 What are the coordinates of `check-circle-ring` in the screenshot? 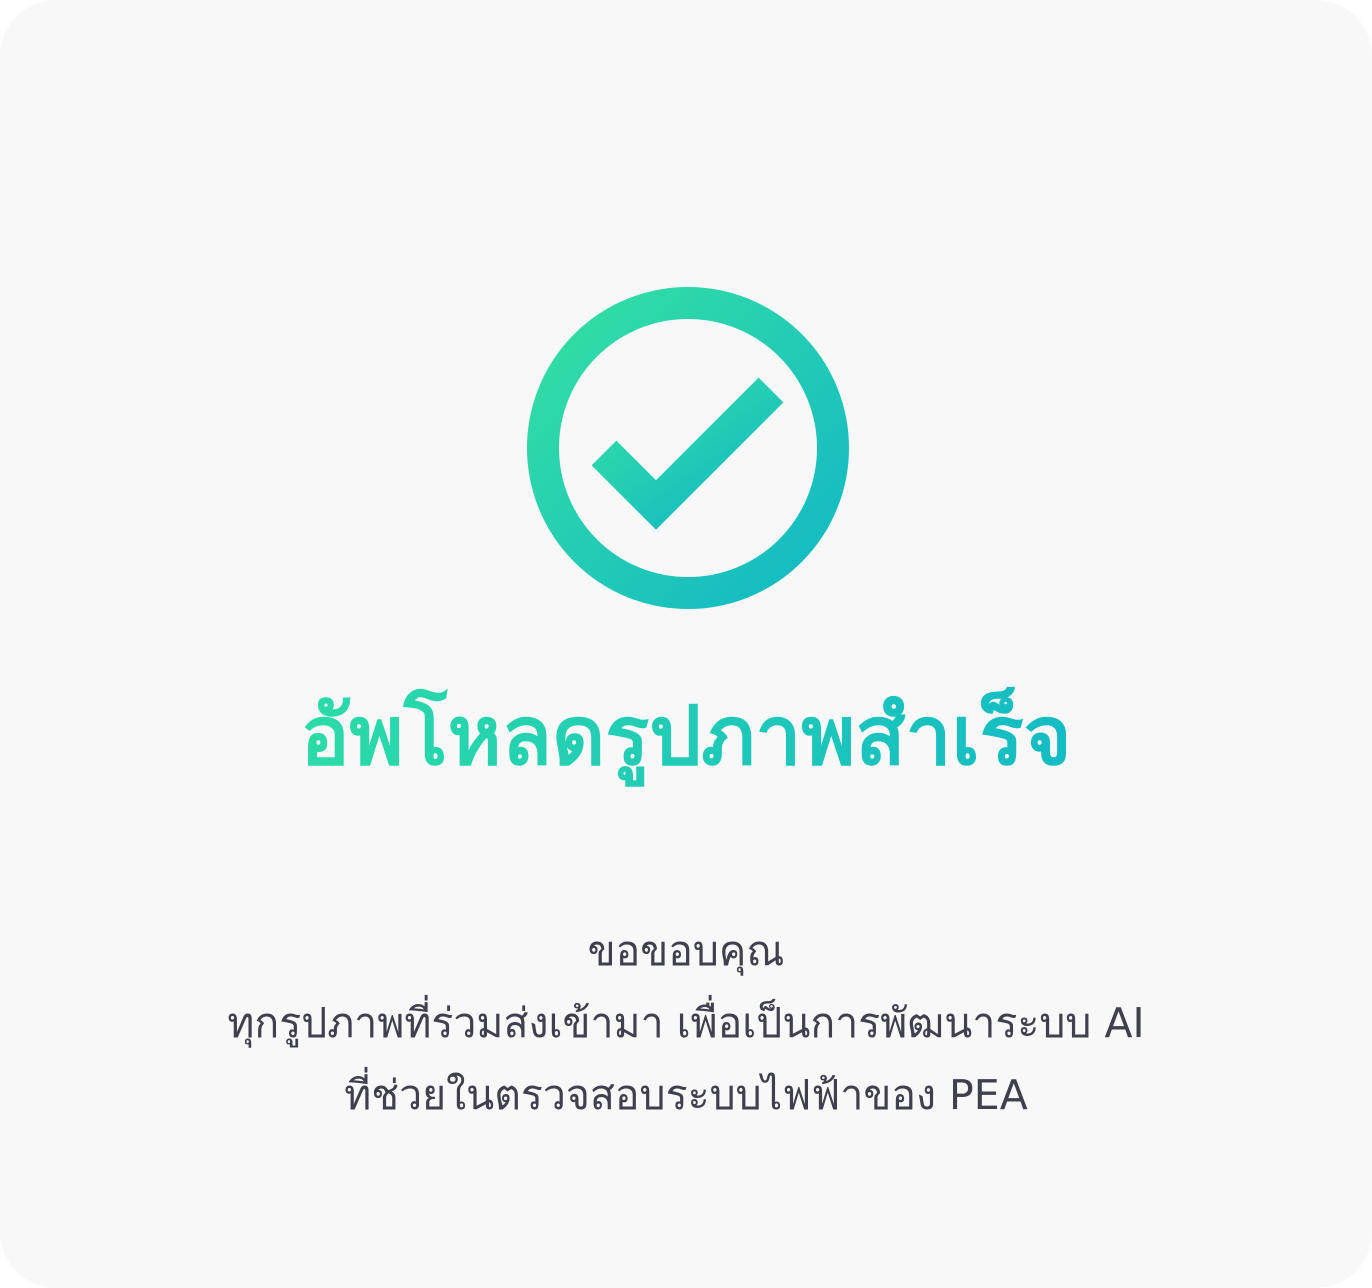 It's located at (688, 448).